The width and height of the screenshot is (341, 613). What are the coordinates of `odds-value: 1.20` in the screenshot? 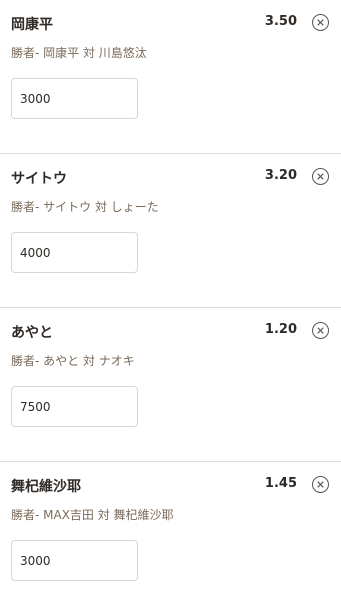 It's located at (280, 329).